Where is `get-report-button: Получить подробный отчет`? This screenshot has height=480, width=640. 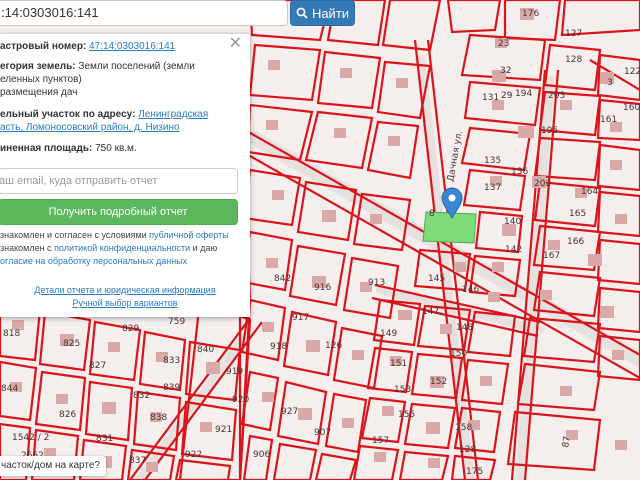 get-report-button: Получить подробный отчет is located at coordinates (119, 212).